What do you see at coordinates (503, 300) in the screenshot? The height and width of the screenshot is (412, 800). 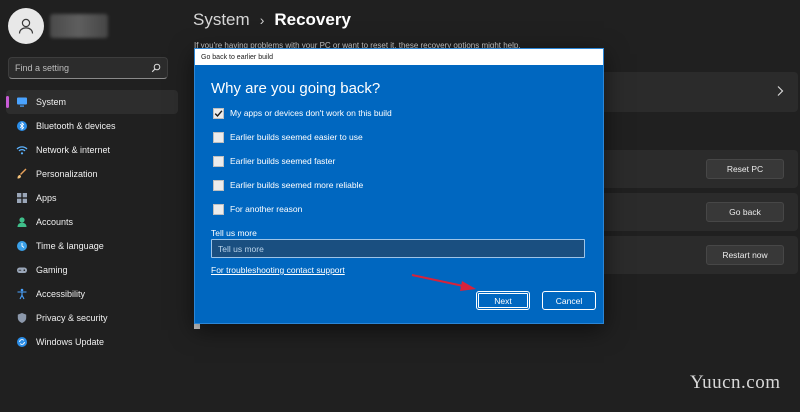 I see `next-button: Next` at bounding box center [503, 300].